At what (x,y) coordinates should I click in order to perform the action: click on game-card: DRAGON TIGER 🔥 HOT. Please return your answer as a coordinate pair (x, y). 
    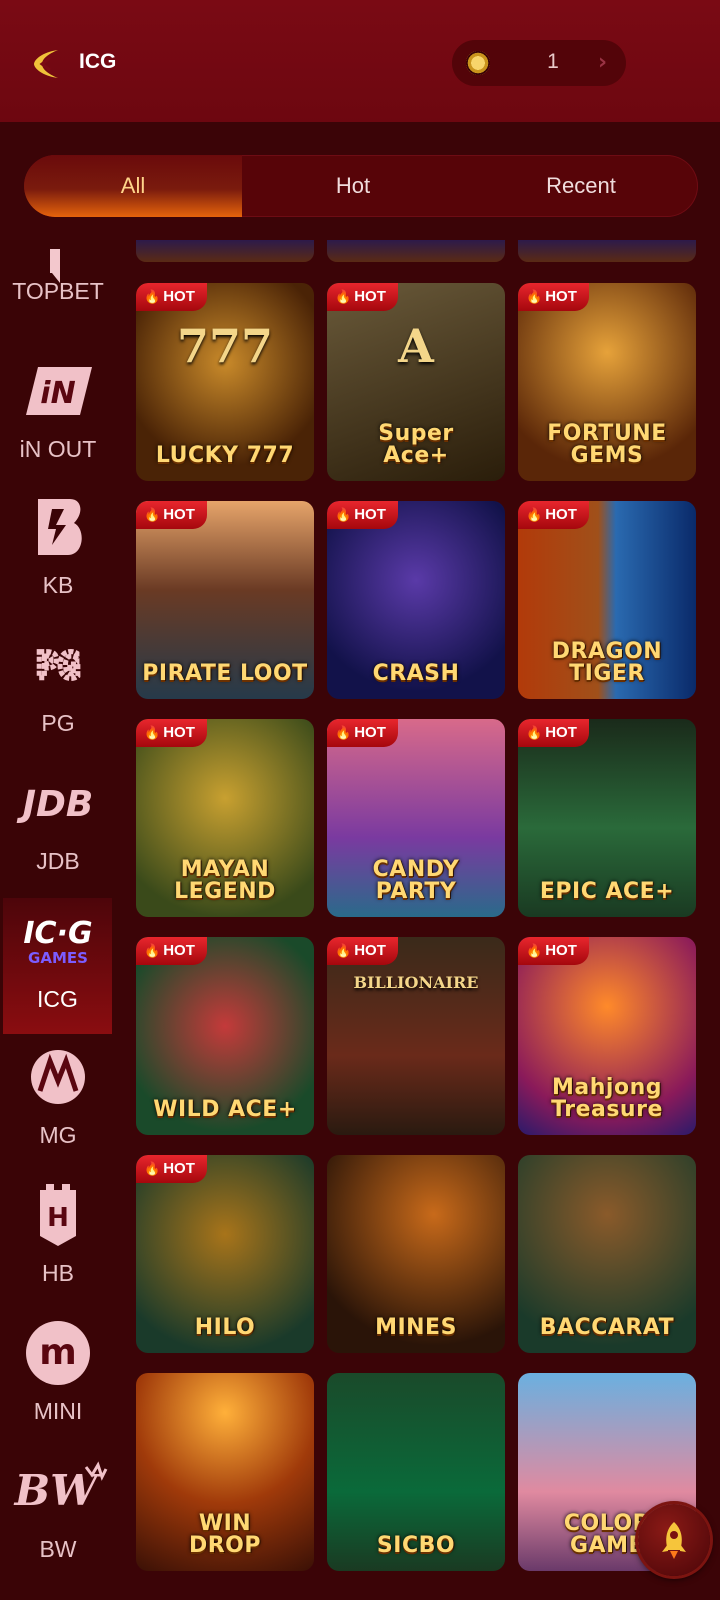
    Looking at the image, I should click on (607, 600).